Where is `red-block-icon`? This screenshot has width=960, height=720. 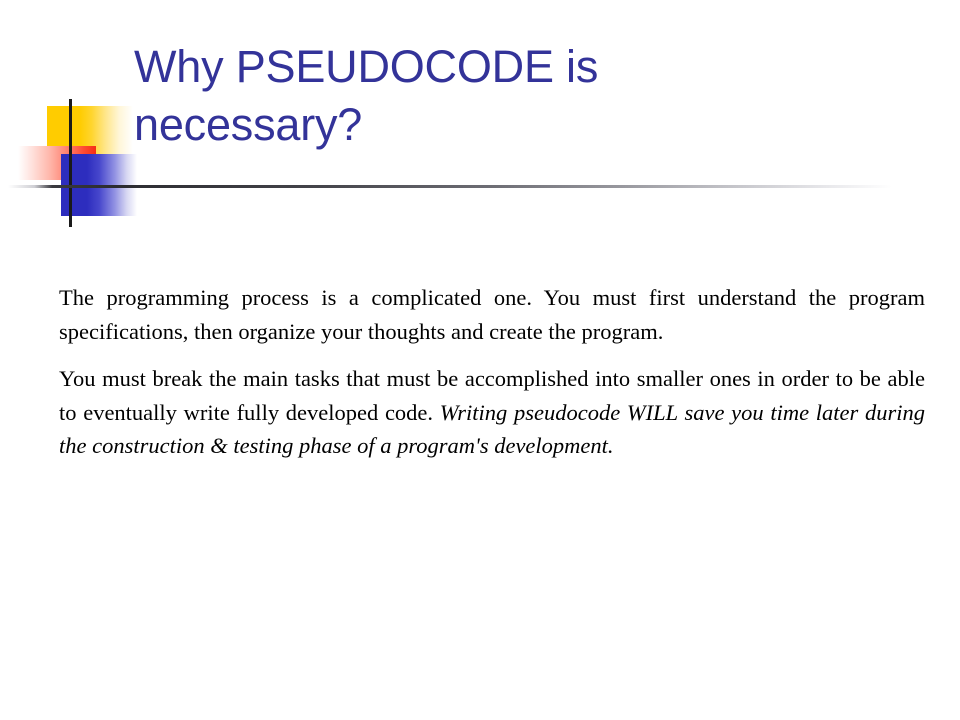 red-block-icon is located at coordinates (57, 163).